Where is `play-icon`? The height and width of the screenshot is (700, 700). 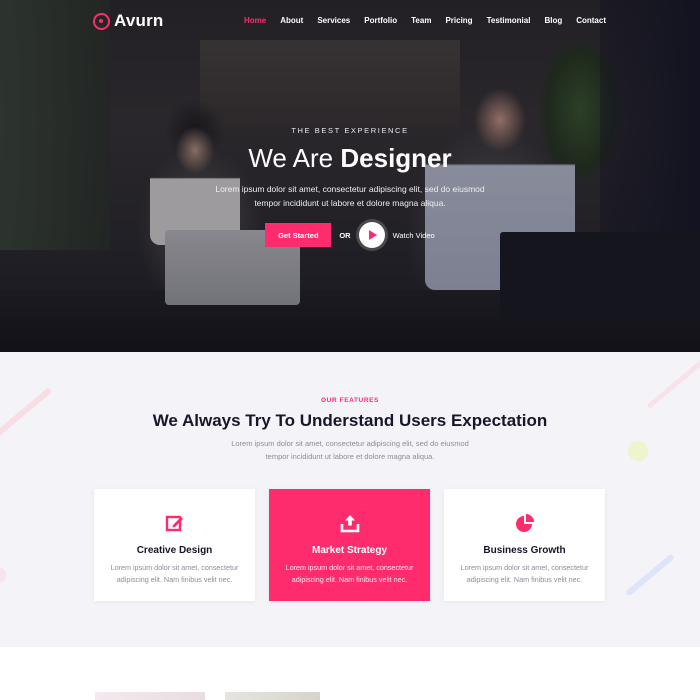
play-icon is located at coordinates (372, 235).